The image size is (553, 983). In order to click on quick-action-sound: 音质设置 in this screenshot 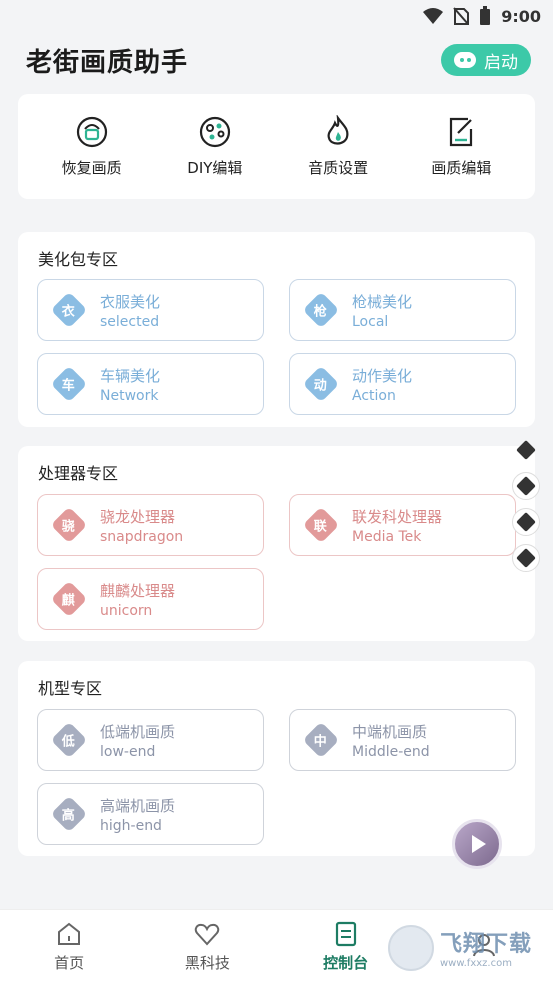, I will do `click(338, 146)`.